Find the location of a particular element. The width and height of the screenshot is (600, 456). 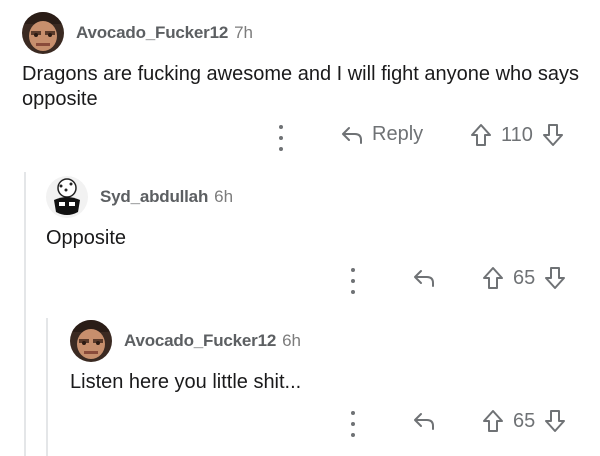

cartoon-avatar-icon is located at coordinates (67, 197).